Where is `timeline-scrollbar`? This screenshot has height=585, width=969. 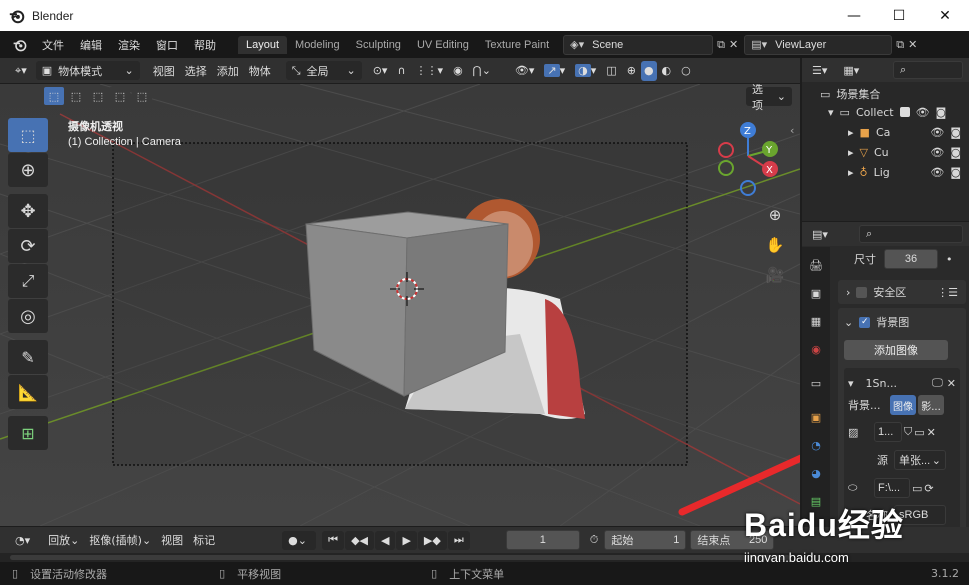
timeline-scrollbar is located at coordinates (400, 557).